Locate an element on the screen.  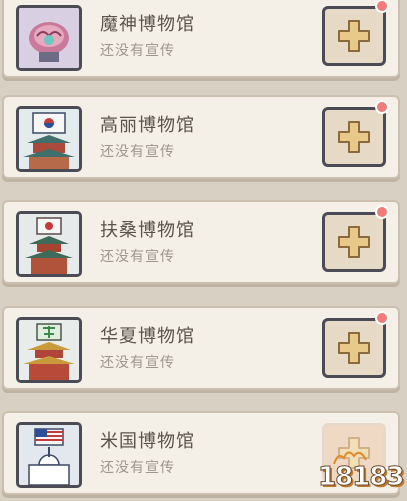
museum-name: 米国博物馆 is located at coordinates (147, 441).